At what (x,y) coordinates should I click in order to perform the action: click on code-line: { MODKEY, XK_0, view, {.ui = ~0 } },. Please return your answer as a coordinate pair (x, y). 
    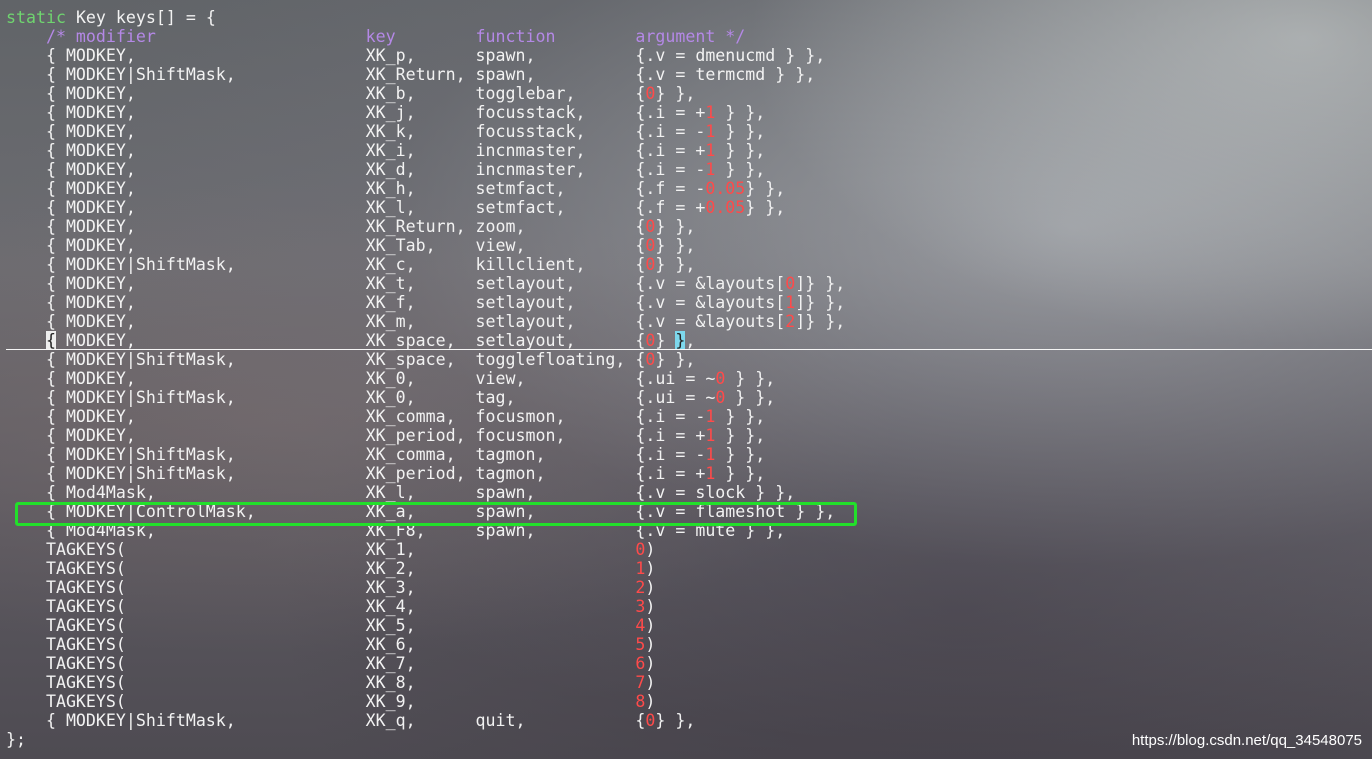
    Looking at the image, I should click on (391, 378).